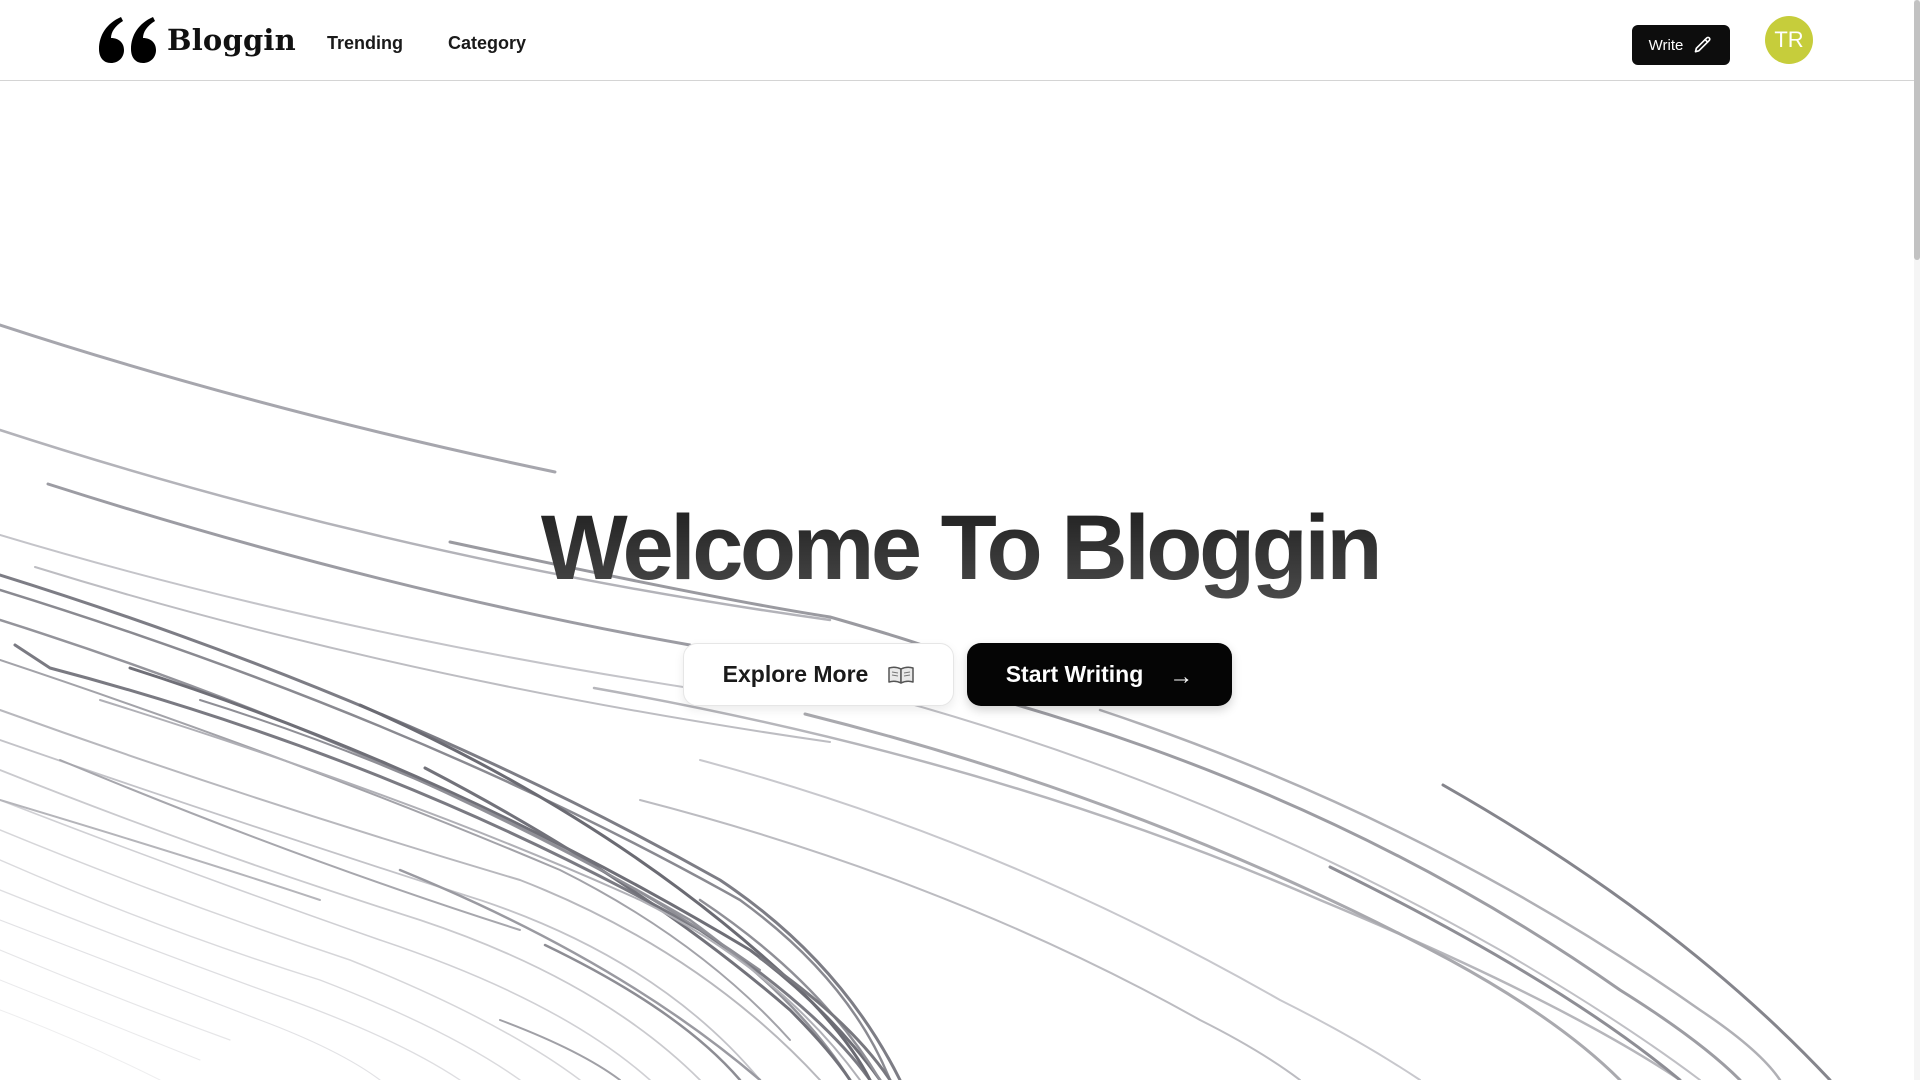  I want to click on double-quote-icon, so click(127, 40).